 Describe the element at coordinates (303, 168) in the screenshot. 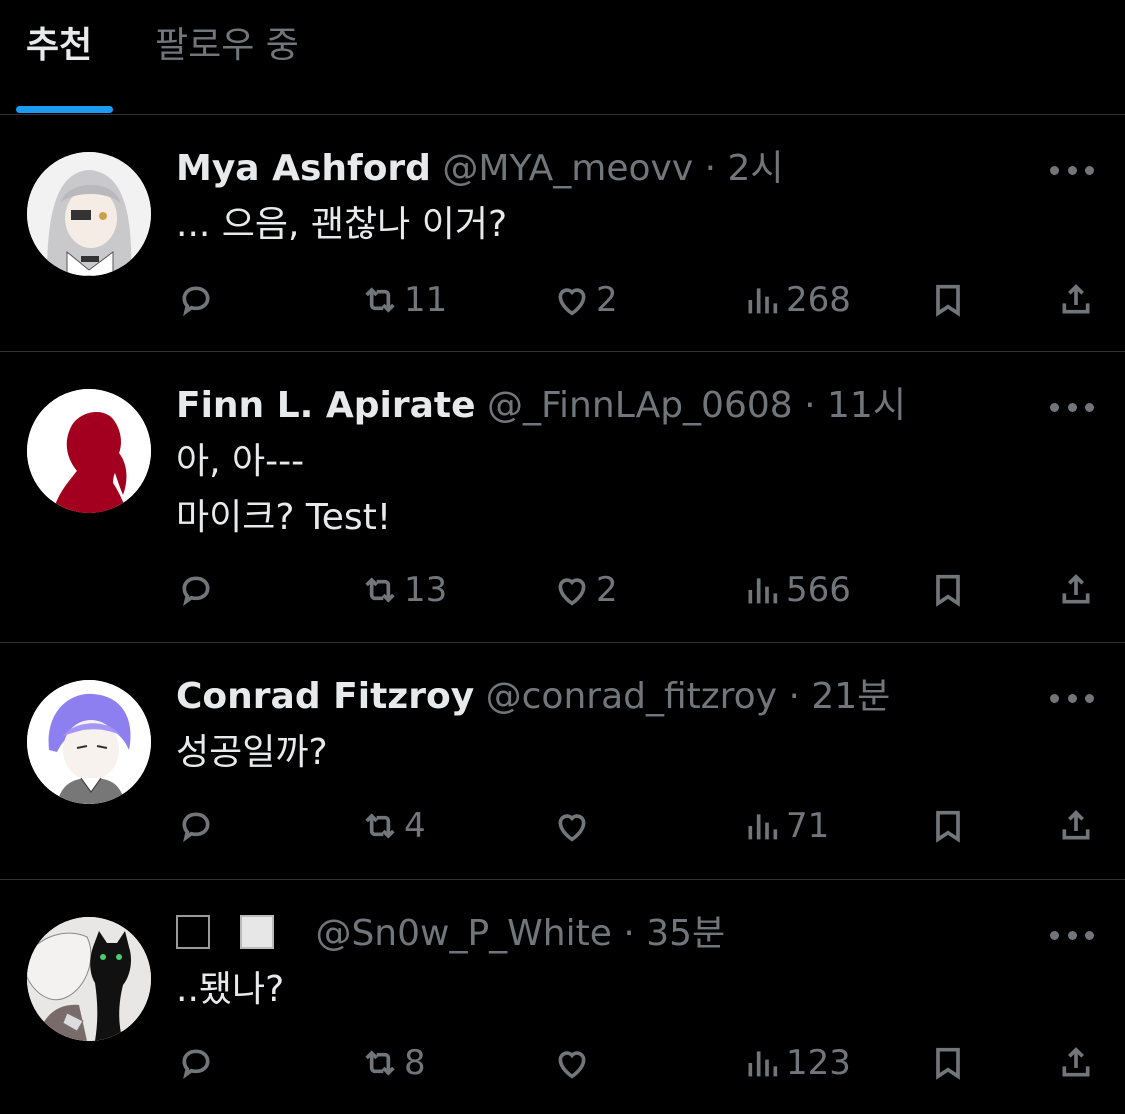

I see `display-name: Mya Ashford` at that location.